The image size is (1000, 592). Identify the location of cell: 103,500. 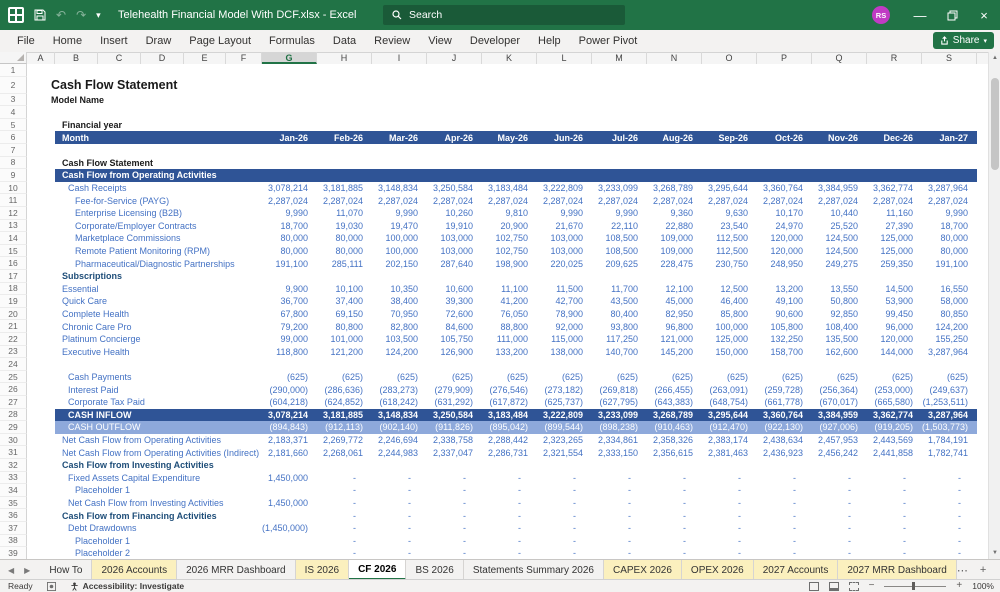
(399, 339).